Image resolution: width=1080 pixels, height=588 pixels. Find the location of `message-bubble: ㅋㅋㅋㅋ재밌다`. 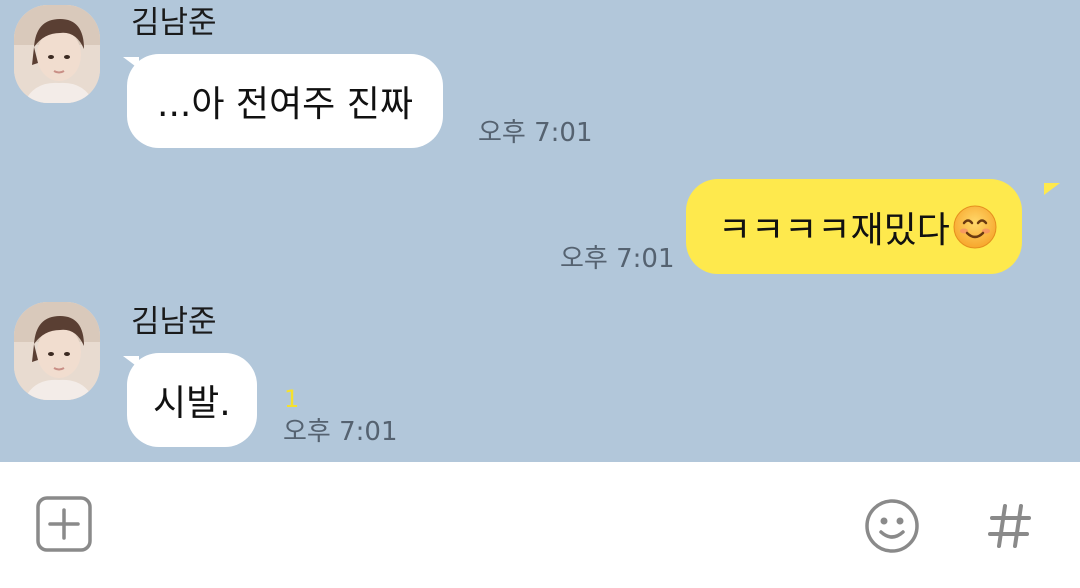

message-bubble: ㅋㅋㅋㅋ재밌다 is located at coordinates (854, 226).